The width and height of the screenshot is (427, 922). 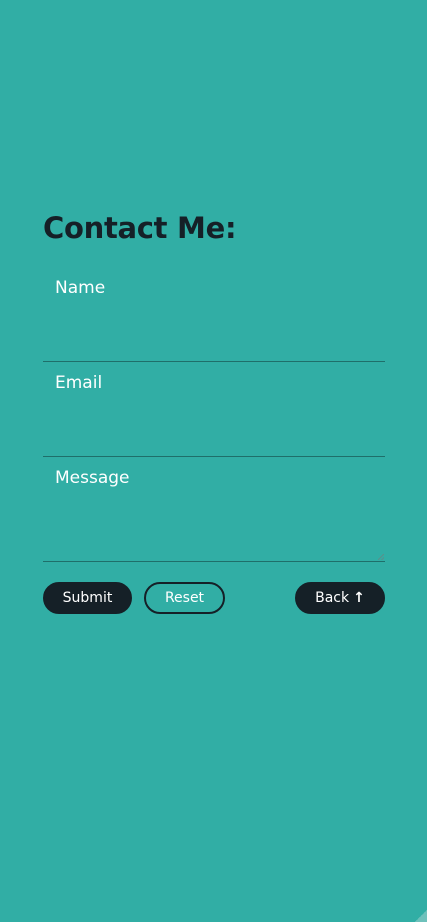 I want to click on form-buttons: Submit Reset Back ↑, so click(x=214, y=598).